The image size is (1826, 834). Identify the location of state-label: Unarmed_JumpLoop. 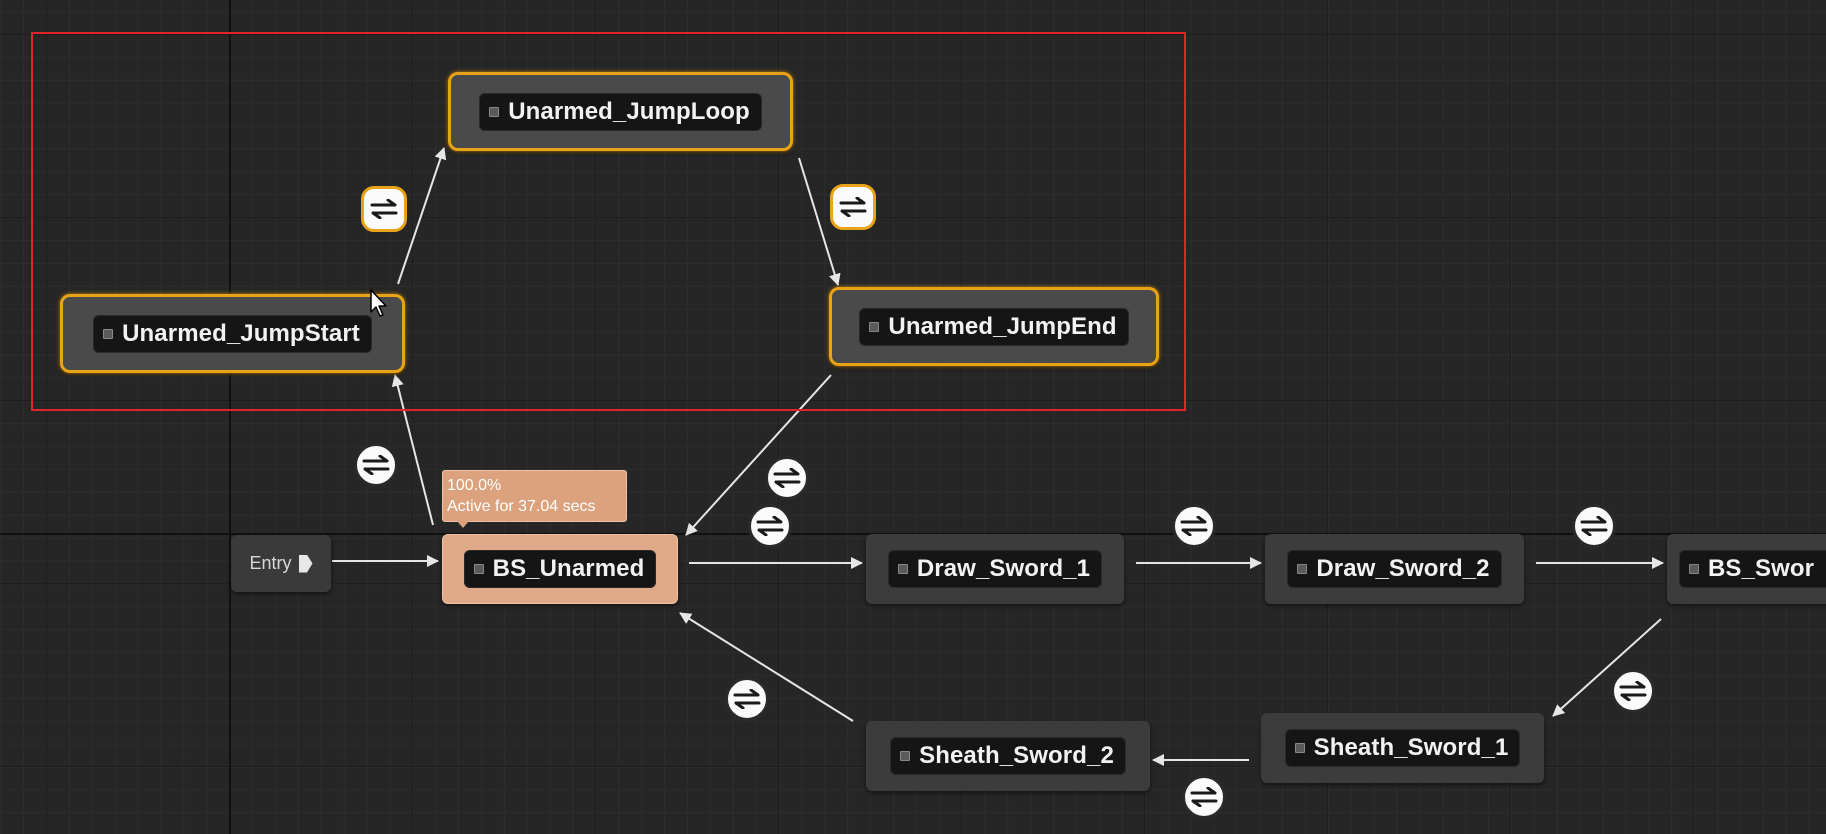
(629, 111).